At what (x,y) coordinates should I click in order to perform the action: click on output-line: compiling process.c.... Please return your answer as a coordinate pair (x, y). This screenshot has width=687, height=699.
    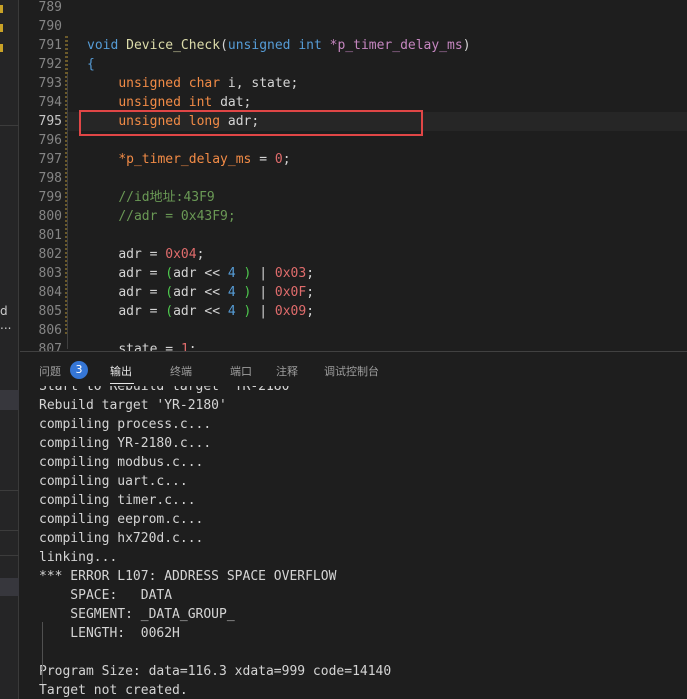
    Looking at the image, I should click on (125, 424).